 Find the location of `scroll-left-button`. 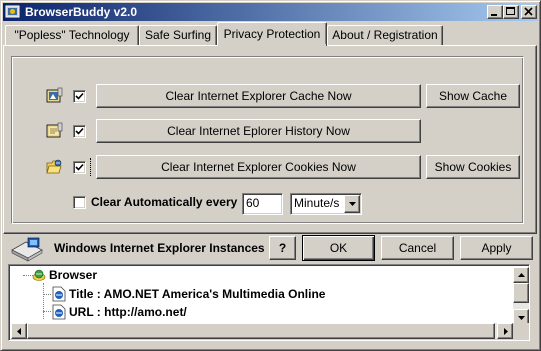

scroll-left-button is located at coordinates (19, 331).